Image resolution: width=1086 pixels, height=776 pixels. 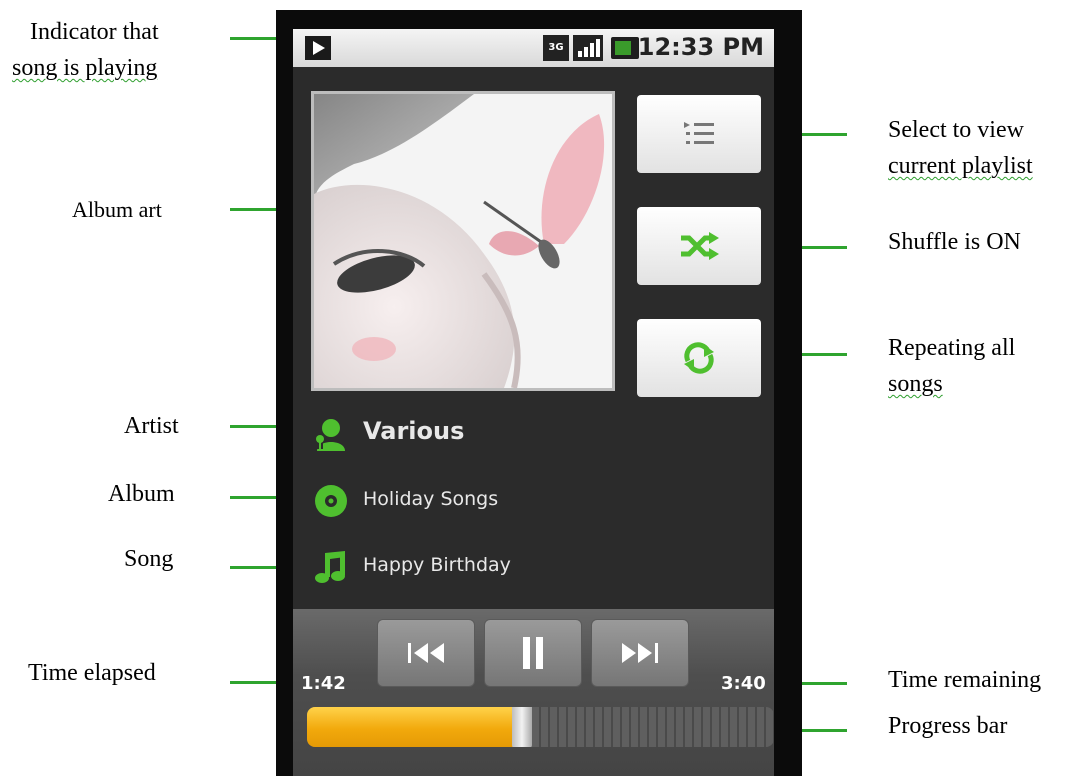 I want to click on status-clock: 12:33 PM, so click(x=700, y=47).